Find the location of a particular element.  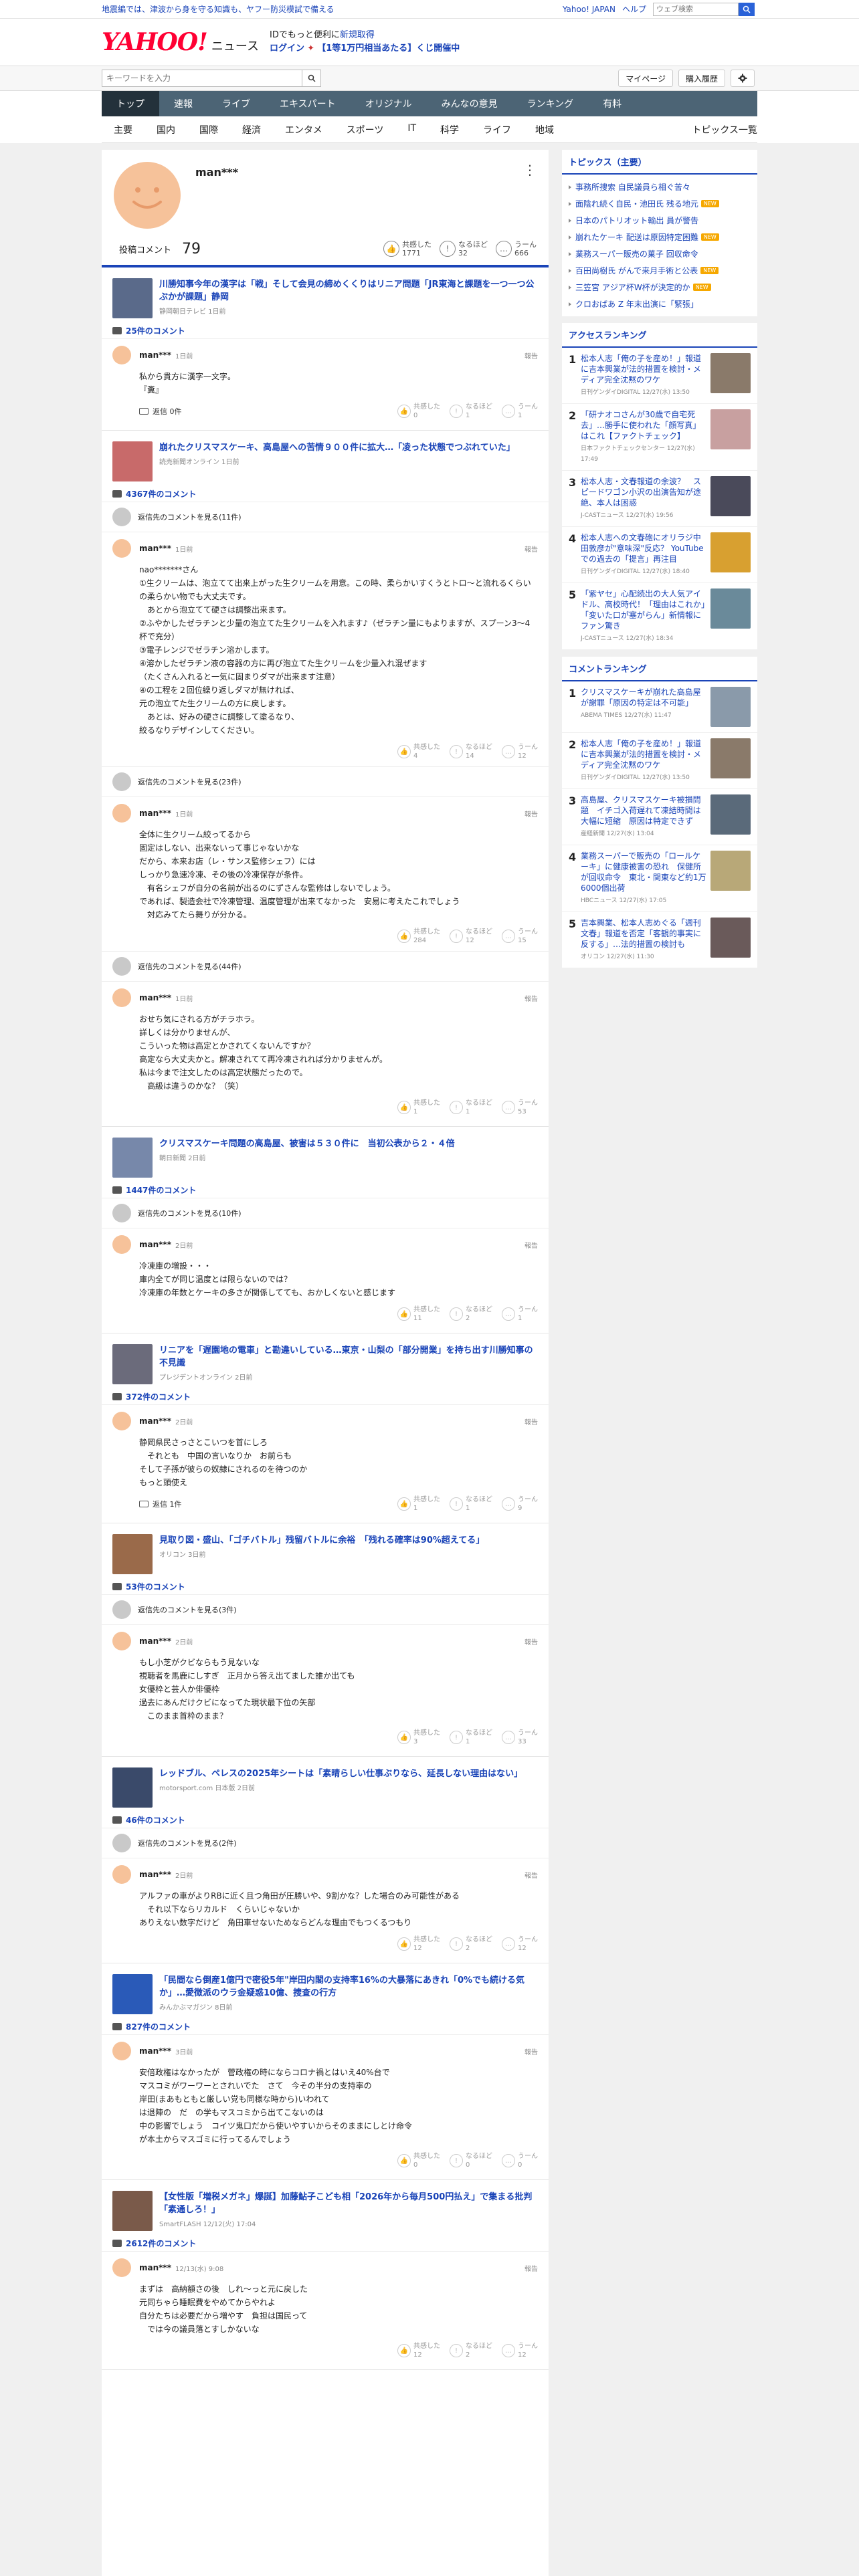

login-link: ログイン is located at coordinates (287, 48).